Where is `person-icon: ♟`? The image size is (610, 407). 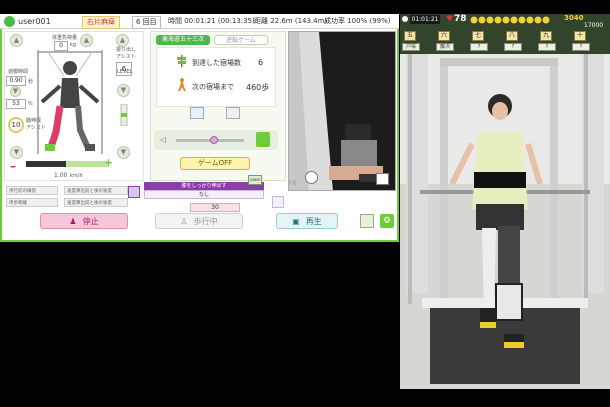 person-icon: ♟ is located at coordinates (73, 221).